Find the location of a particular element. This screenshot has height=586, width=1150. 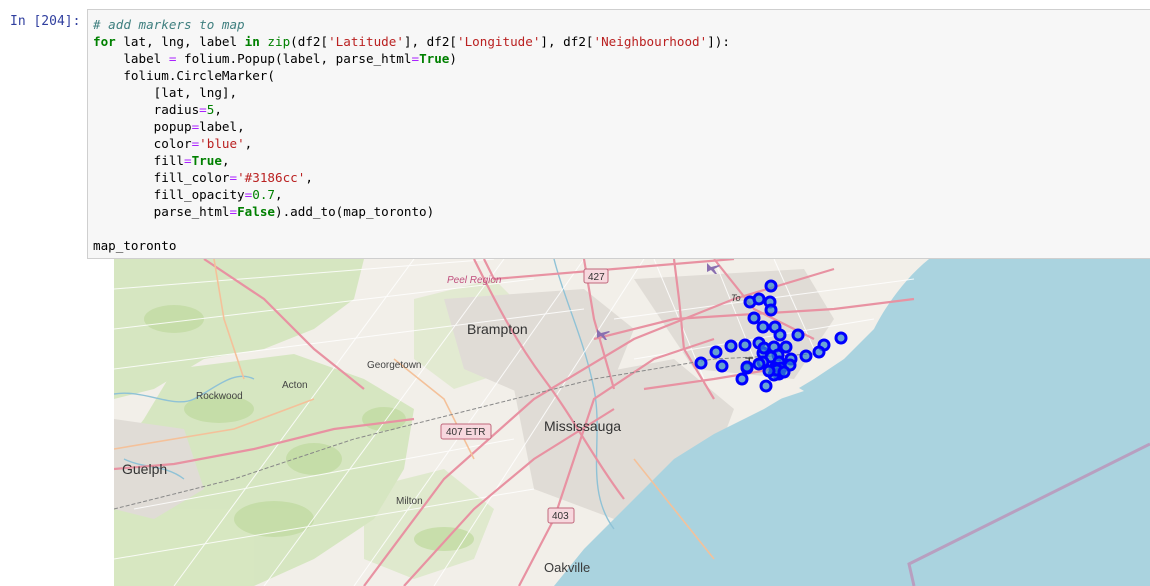

cell-prompt: In [204]: is located at coordinates (45, 21).